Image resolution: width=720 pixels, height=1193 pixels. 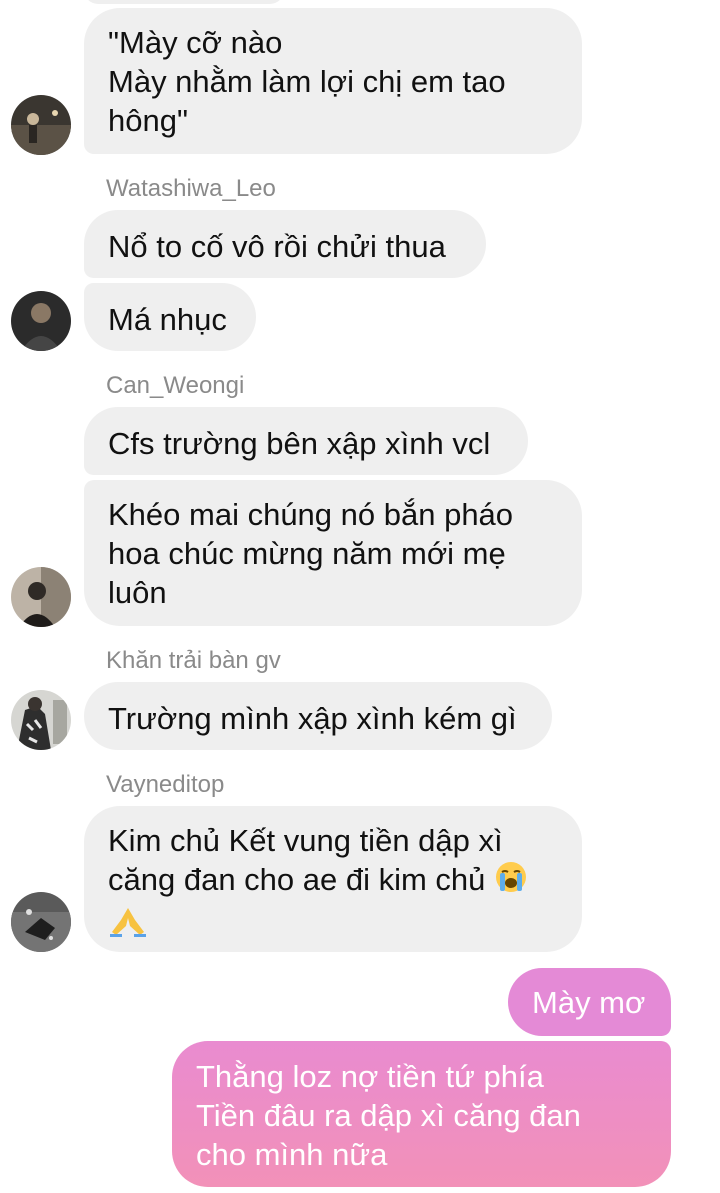 I want to click on message-bubble: Cfs trường bên xập xình vcl, so click(x=306, y=441).